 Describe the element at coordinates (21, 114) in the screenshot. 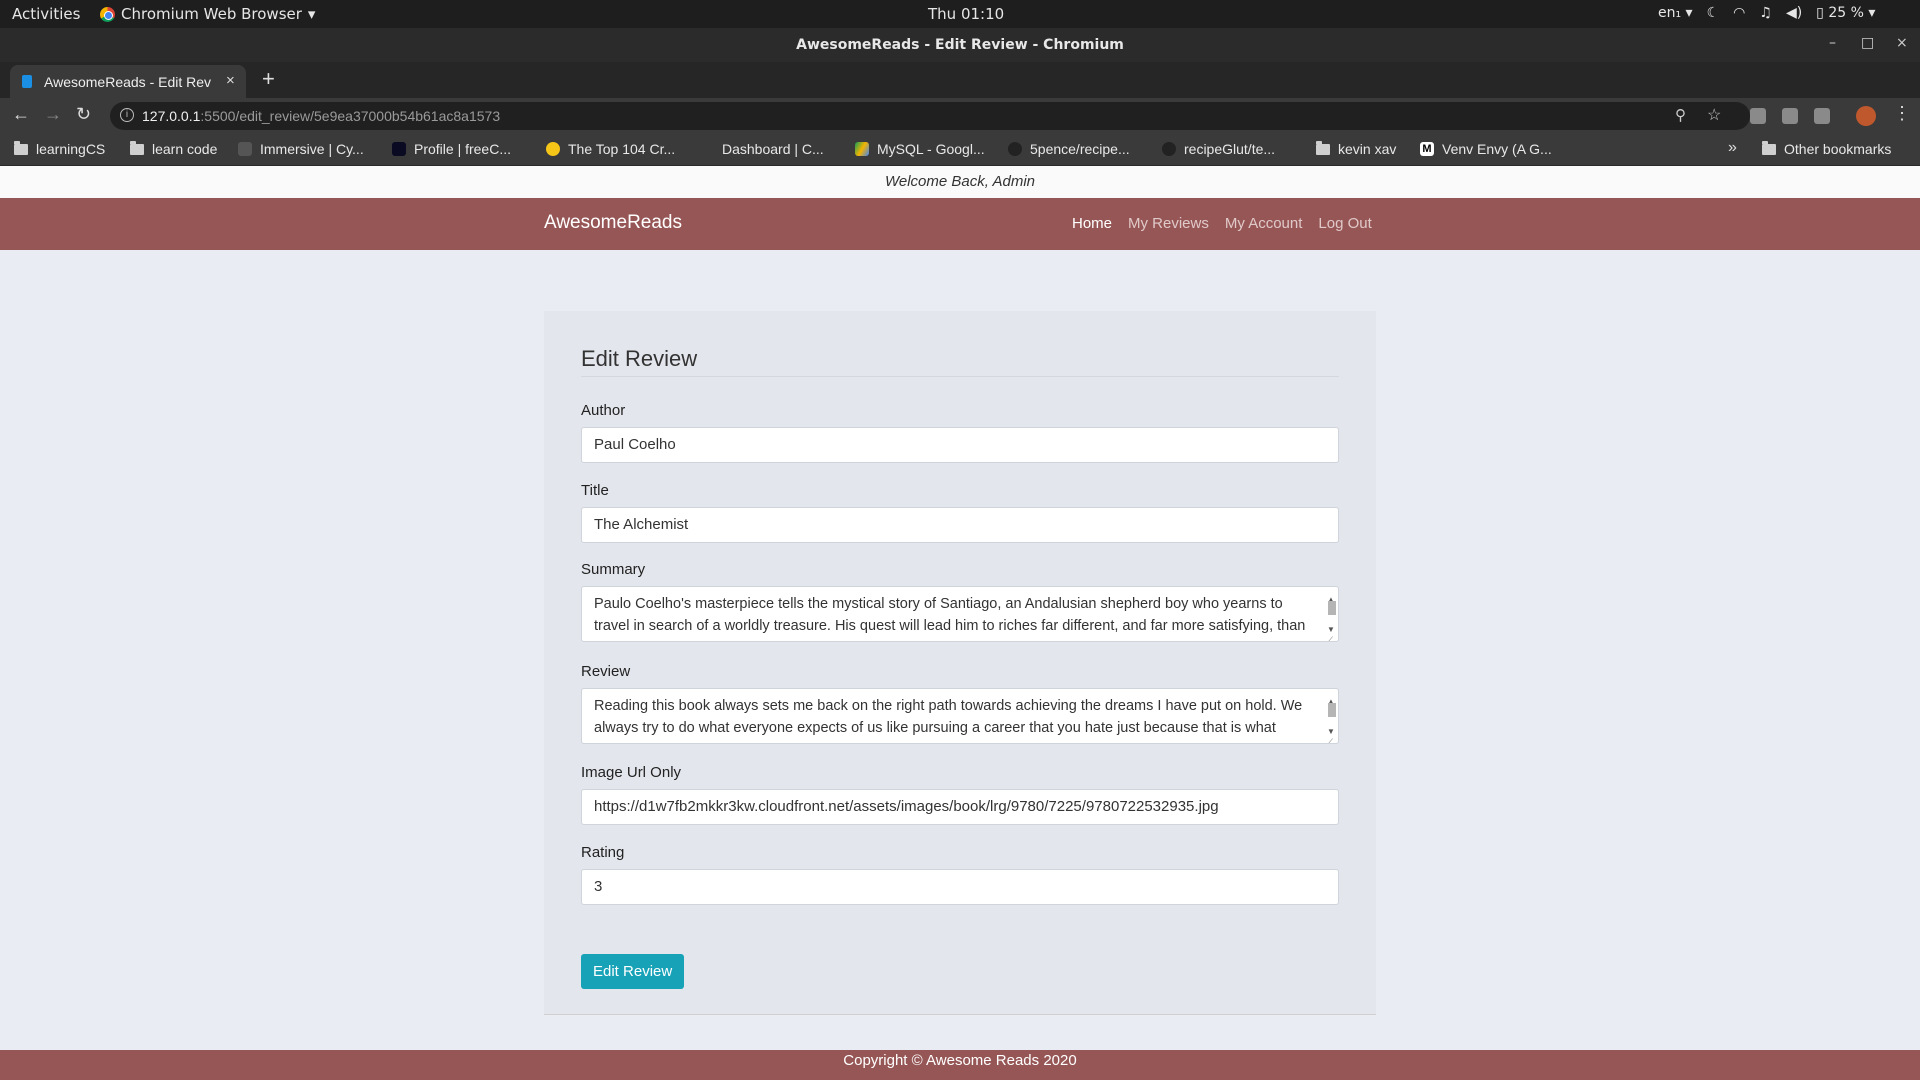

I see `back-icon: ←` at that location.